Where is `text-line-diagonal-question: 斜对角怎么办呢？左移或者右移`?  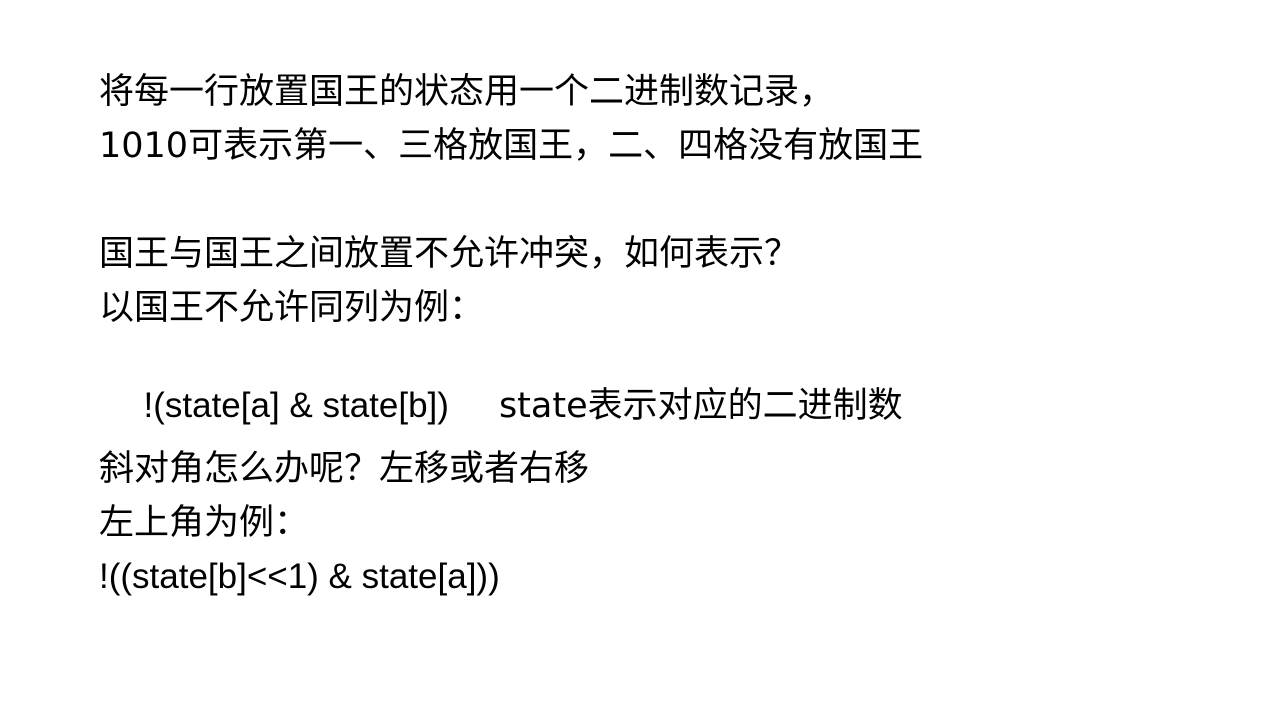 text-line-diagonal-question: 斜对角怎么办呢？左移或者右移 is located at coordinates (344, 469).